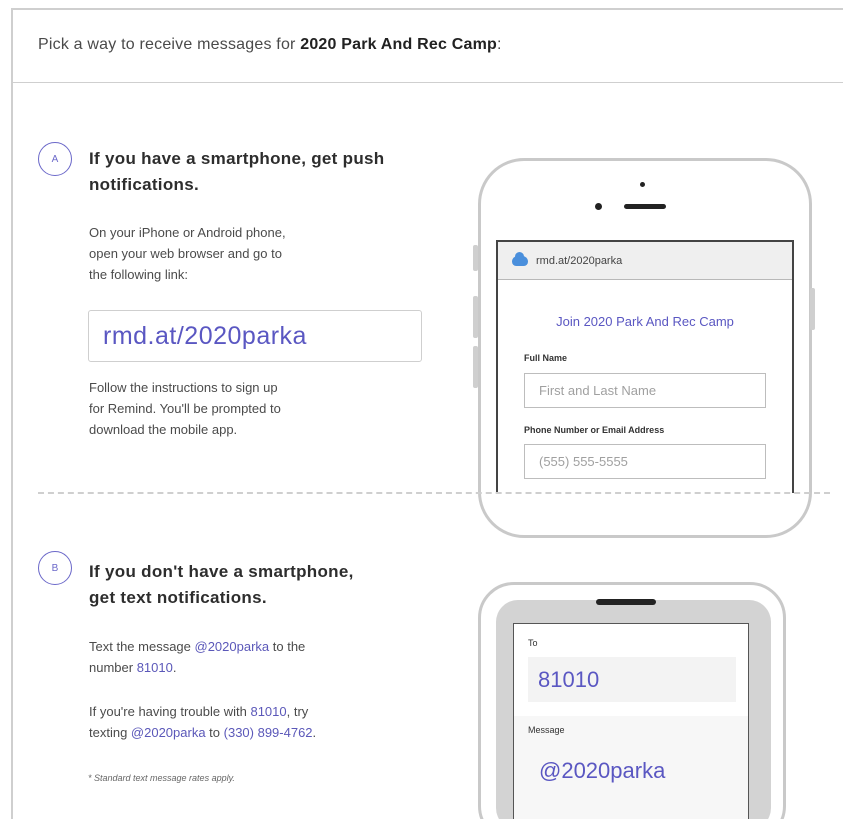 The width and height of the screenshot is (843, 819). What do you see at coordinates (255, 336) in the screenshot?
I see `signup-link-box: rmd.at/2020parka` at bounding box center [255, 336].